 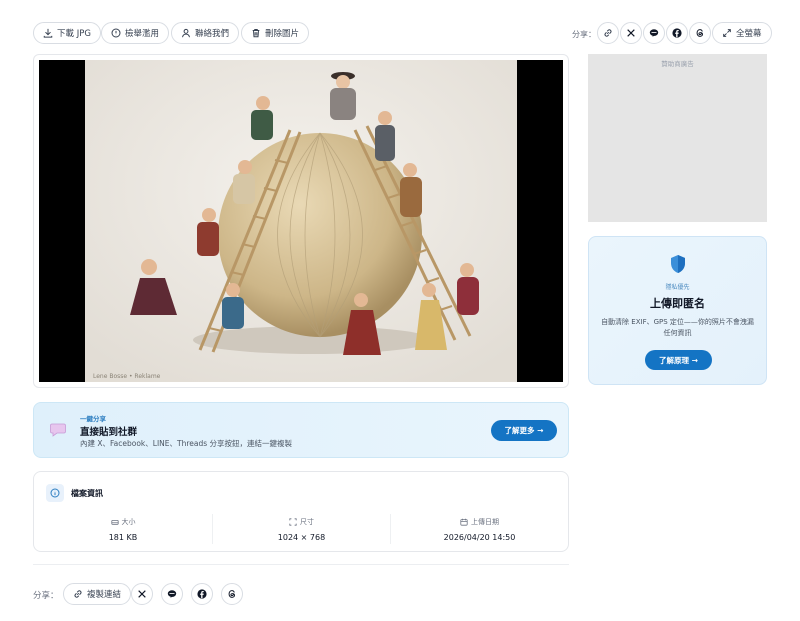 What do you see at coordinates (186, 443) in the screenshot?
I see `share-banner-description: 內建 X、Facebook、LINE、Threads 分享按鈕，連結一鍵複製` at bounding box center [186, 443].